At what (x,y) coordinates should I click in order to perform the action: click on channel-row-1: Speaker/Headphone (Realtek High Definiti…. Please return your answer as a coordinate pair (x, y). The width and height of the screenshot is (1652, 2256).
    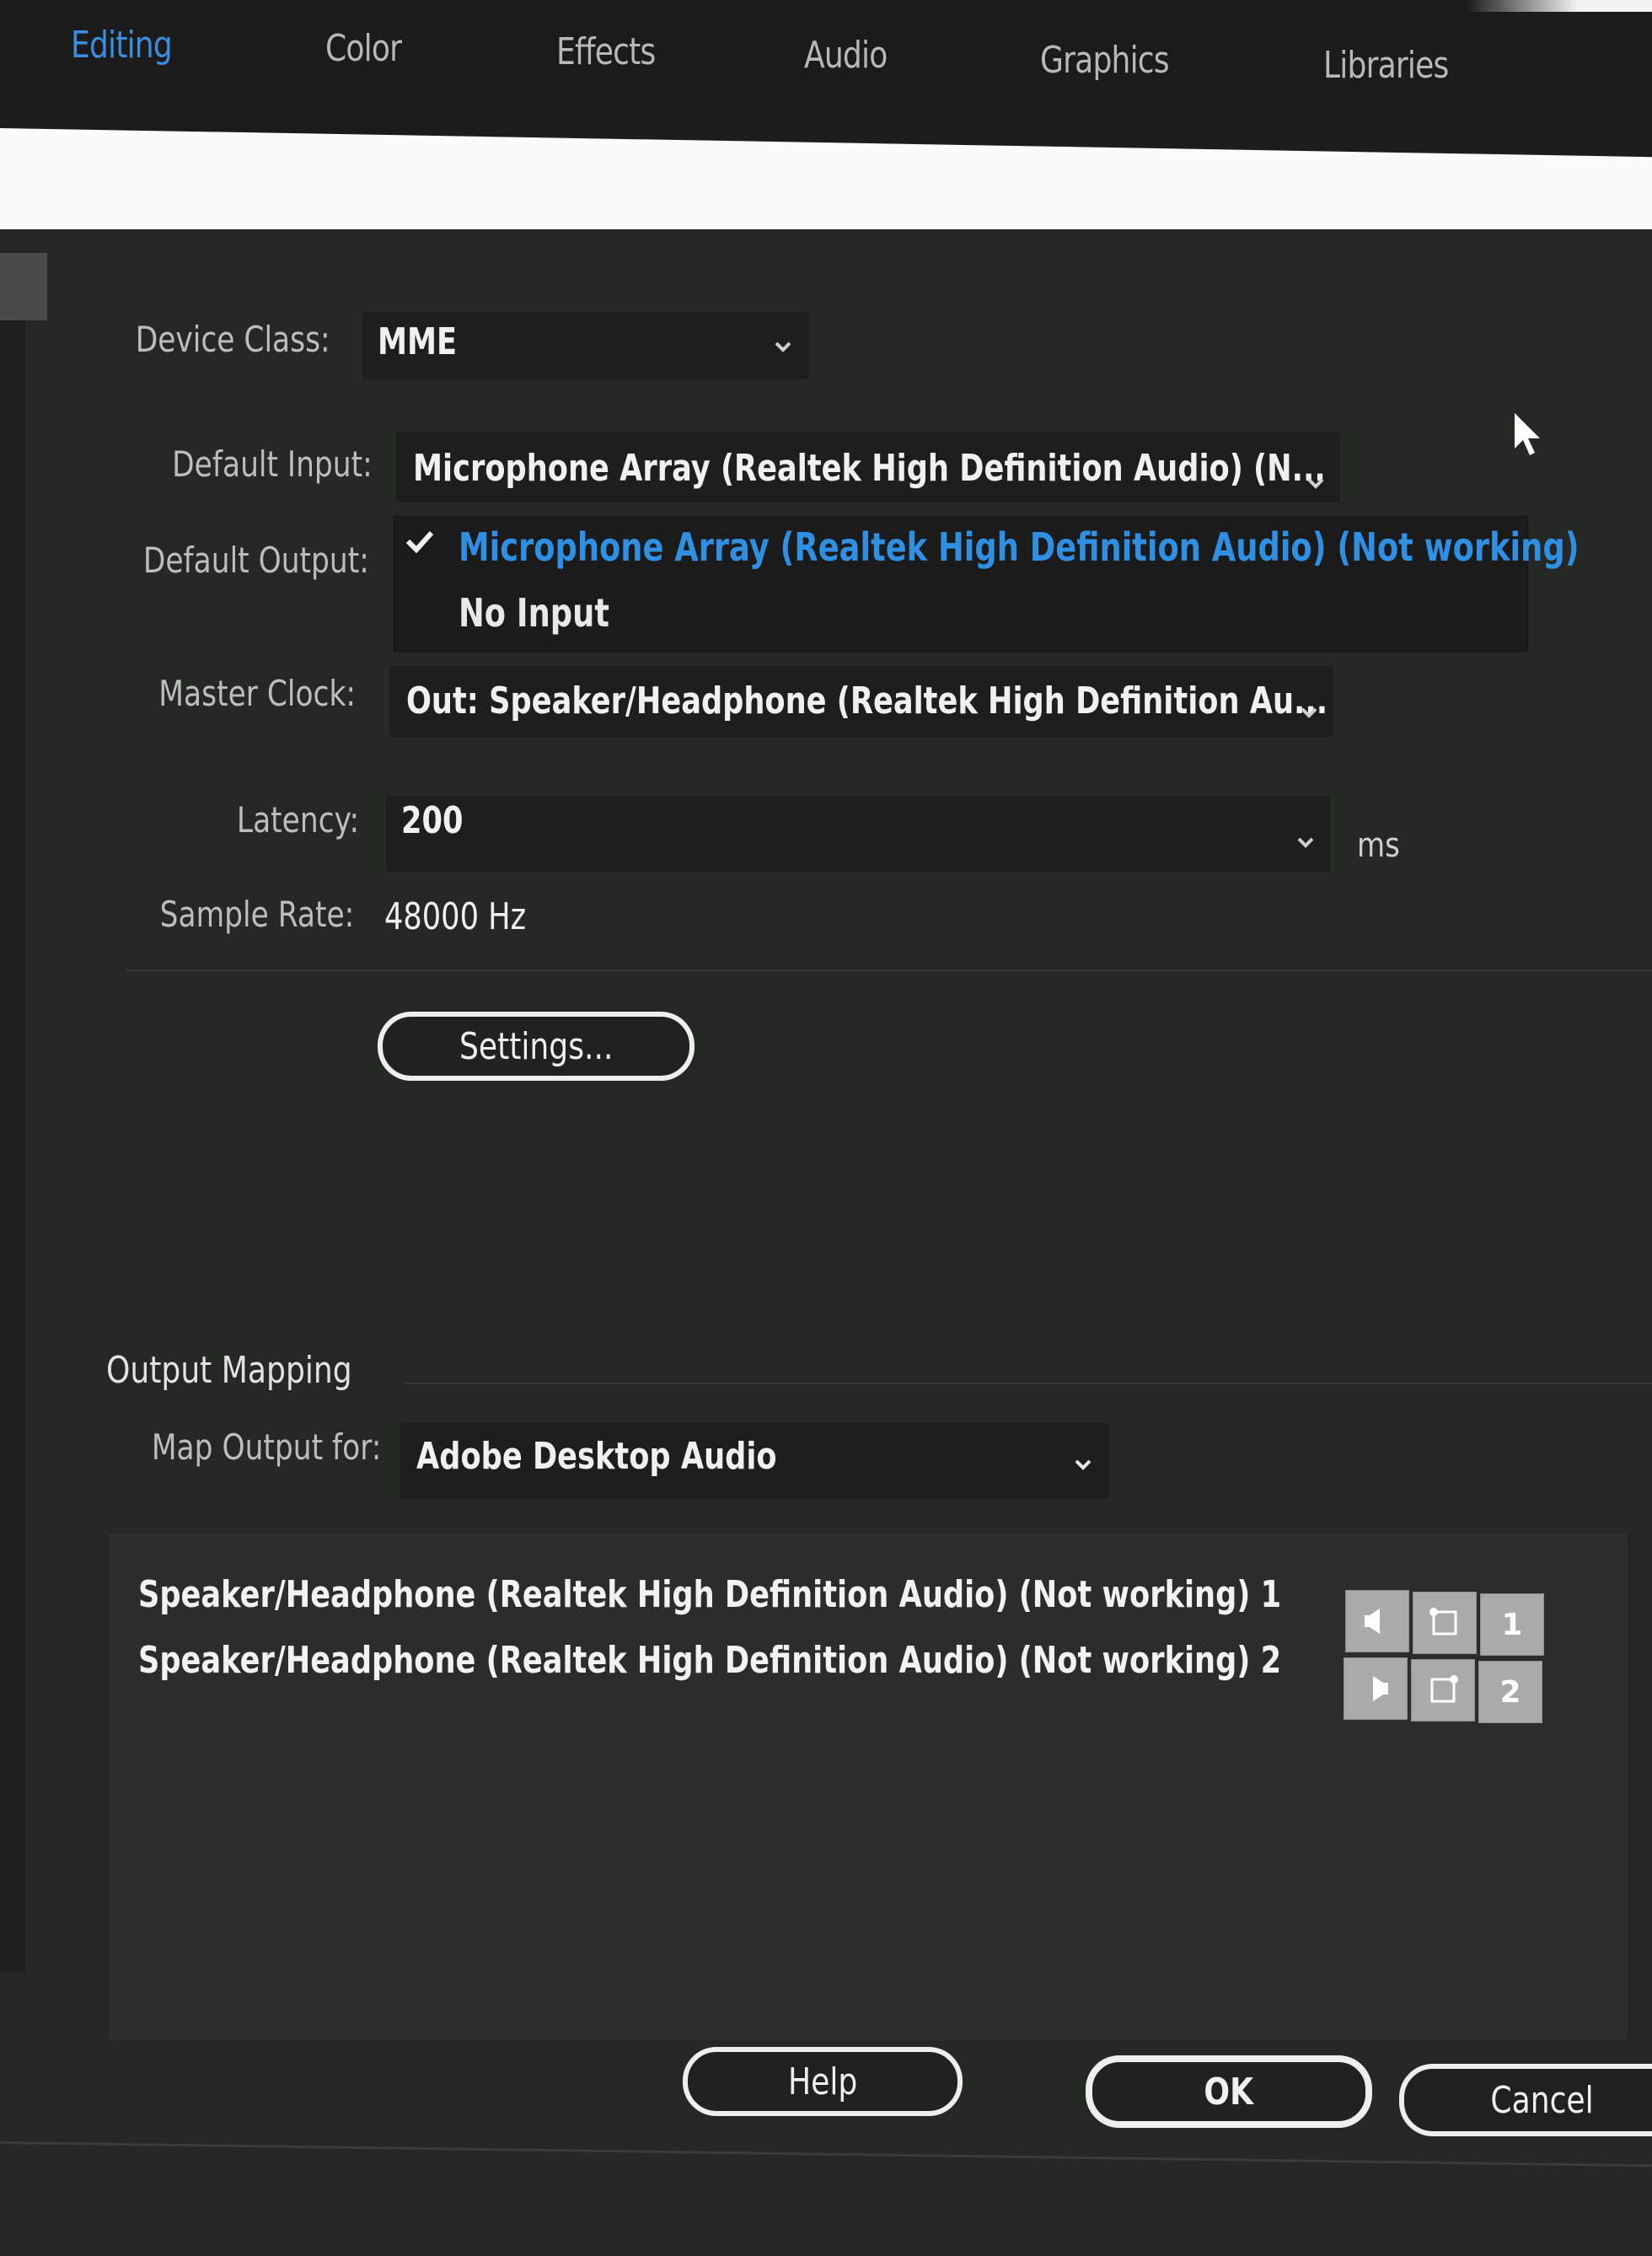
    Looking at the image, I should click on (709, 1594).